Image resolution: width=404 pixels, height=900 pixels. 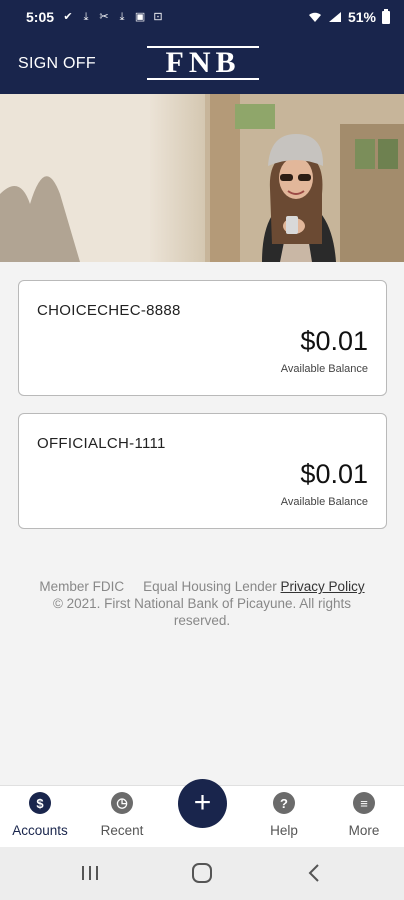 I want to click on system-navigation-bar, so click(x=202, y=873).